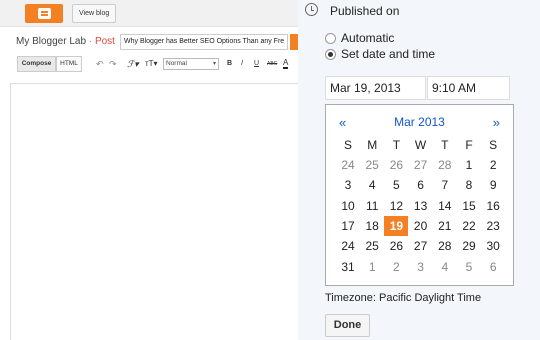 The image size is (540, 340). I want to click on publish-button, so click(294, 42).